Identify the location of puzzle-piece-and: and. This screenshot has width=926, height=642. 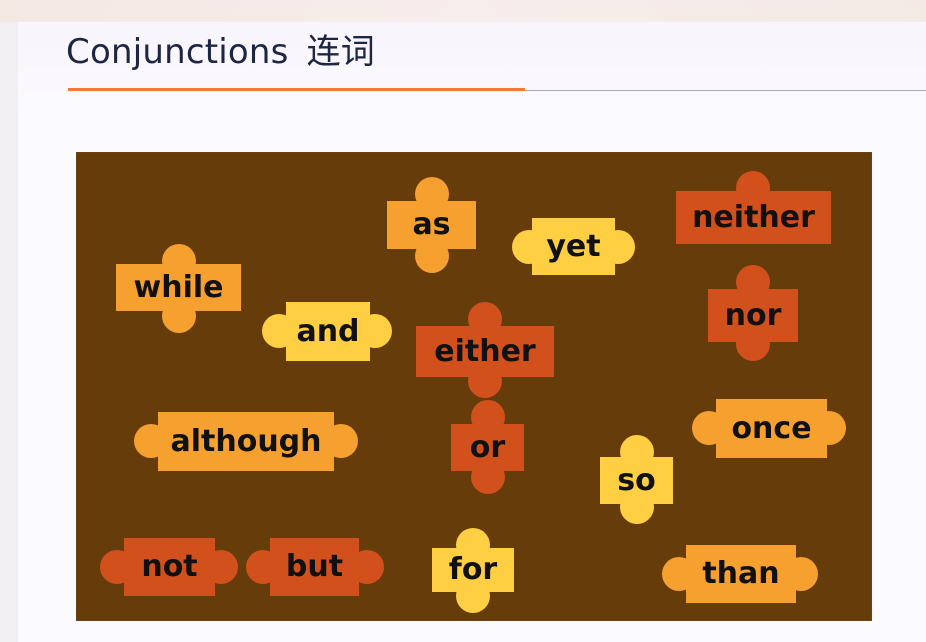
(327, 331).